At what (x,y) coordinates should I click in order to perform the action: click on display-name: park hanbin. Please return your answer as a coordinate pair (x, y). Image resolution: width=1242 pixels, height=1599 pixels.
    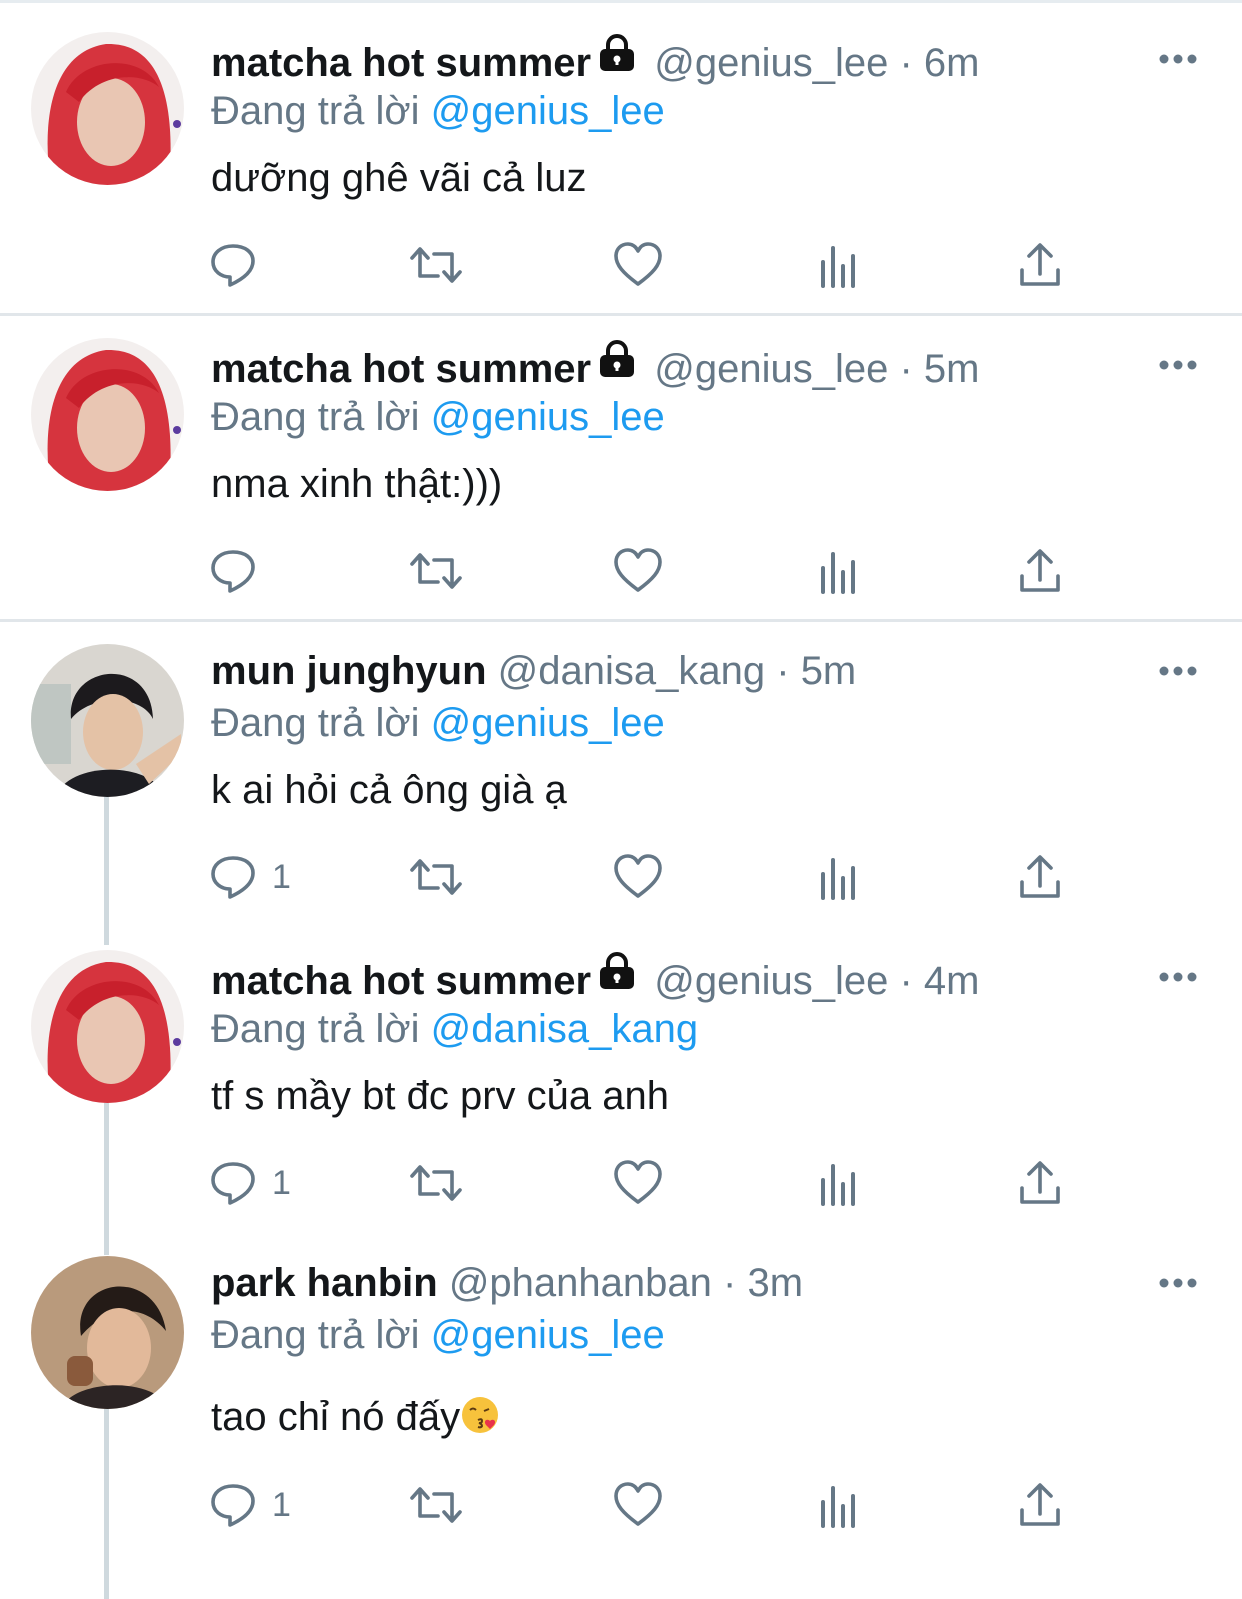
    Looking at the image, I should click on (324, 1283).